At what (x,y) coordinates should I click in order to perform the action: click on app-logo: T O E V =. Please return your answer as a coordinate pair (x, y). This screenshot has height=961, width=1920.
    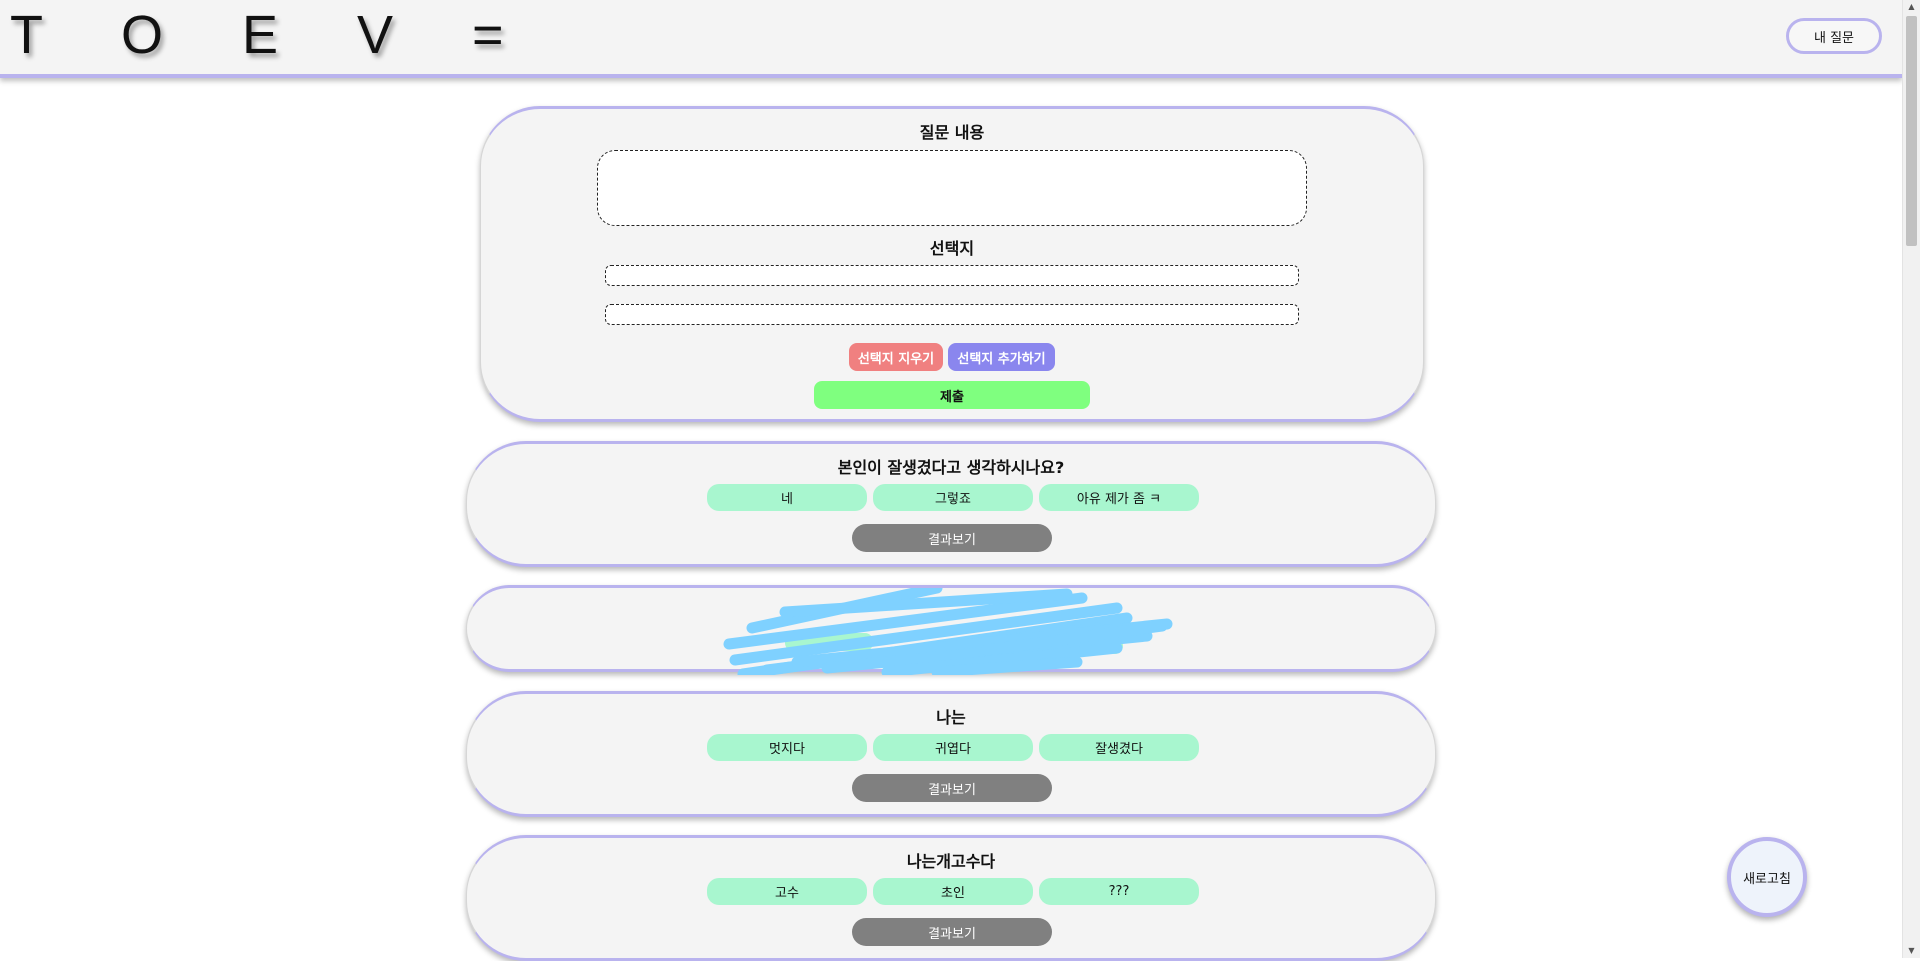
    Looking at the image, I should click on (273, 35).